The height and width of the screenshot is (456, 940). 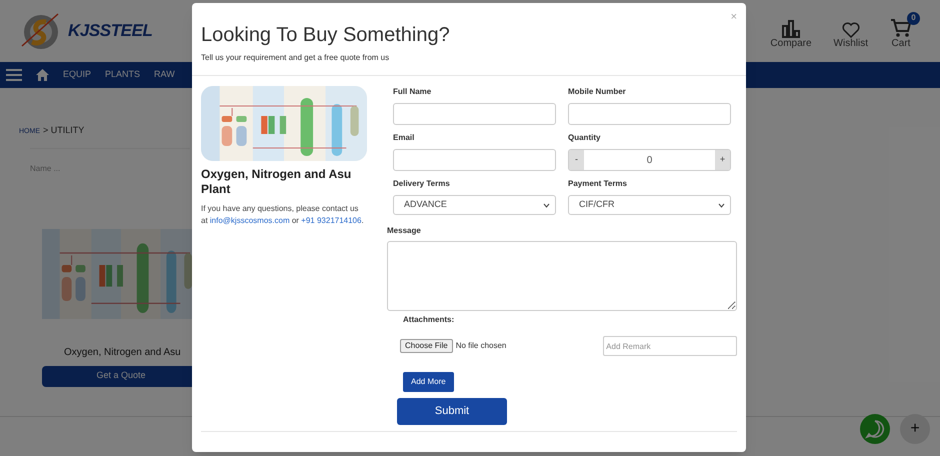 I want to click on submit-button: Submit, so click(x=452, y=411).